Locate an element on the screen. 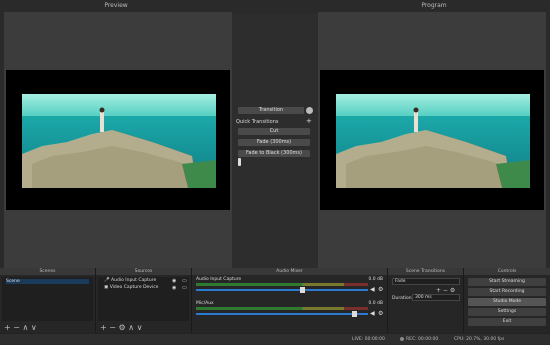  record-dot-icon is located at coordinates (402, 339).